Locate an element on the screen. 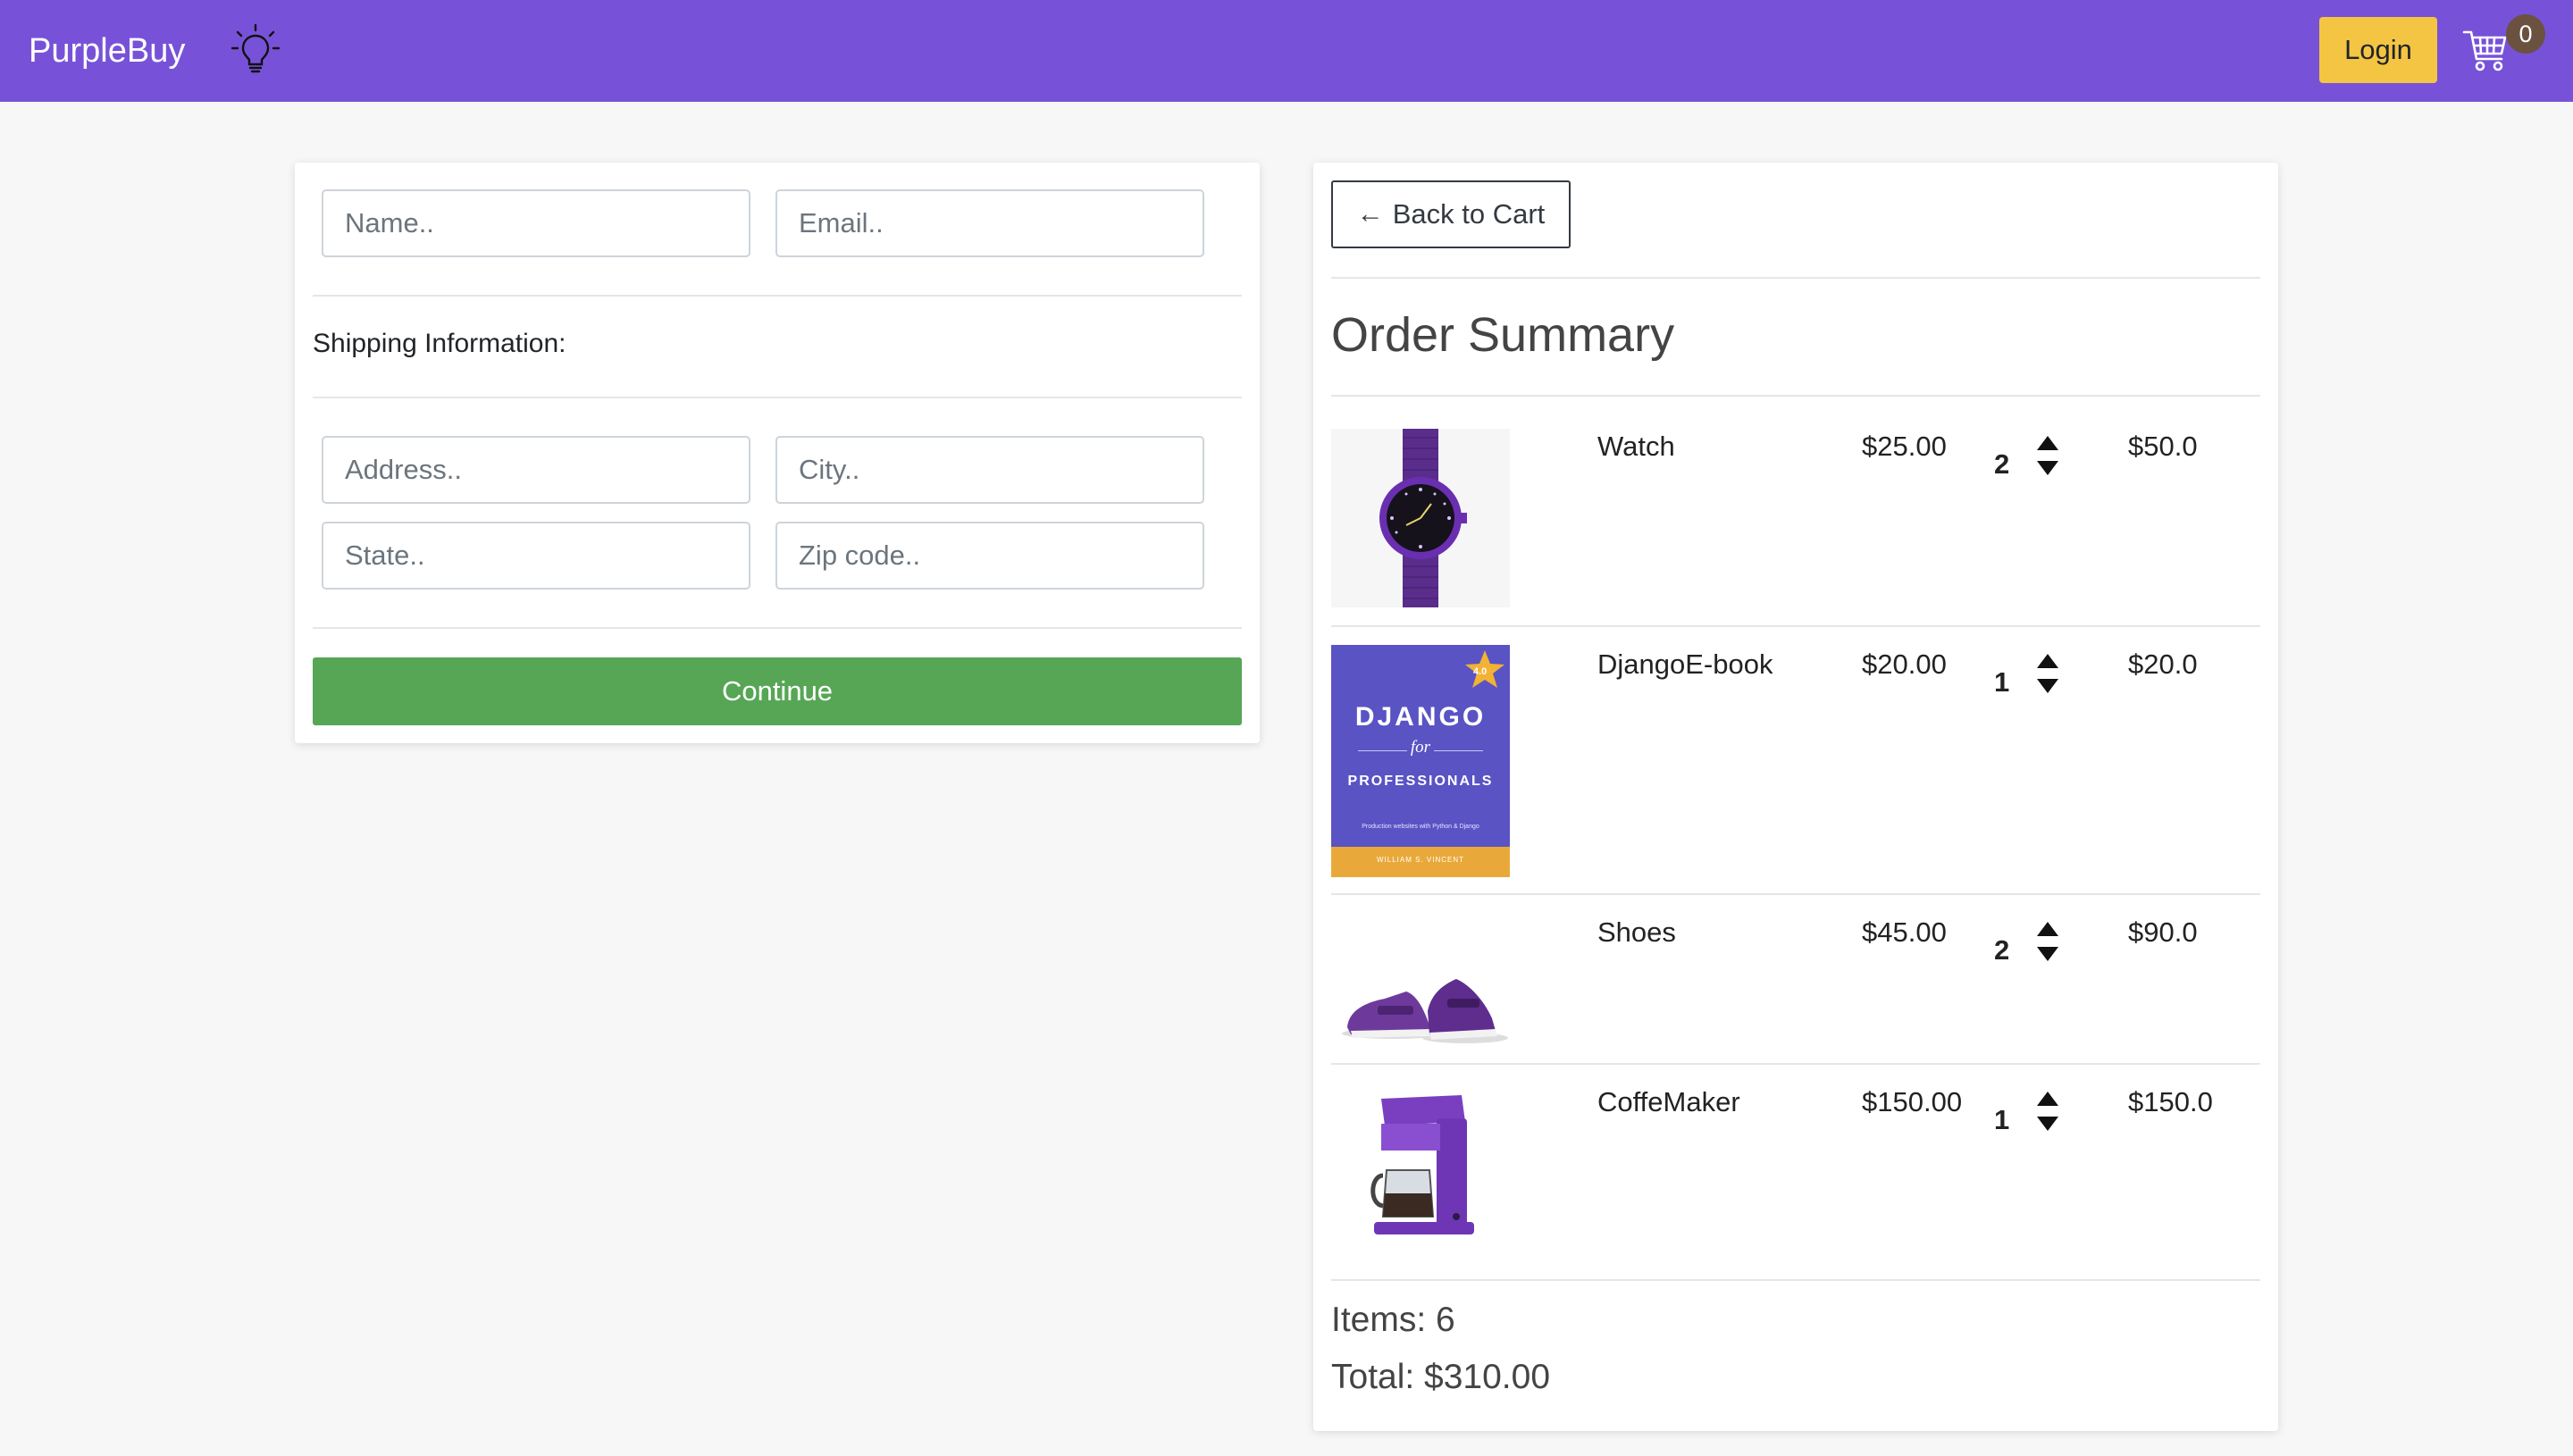 The image size is (2573, 1456). back-to-cart-label: Back to Cart is located at coordinates (1469, 214).